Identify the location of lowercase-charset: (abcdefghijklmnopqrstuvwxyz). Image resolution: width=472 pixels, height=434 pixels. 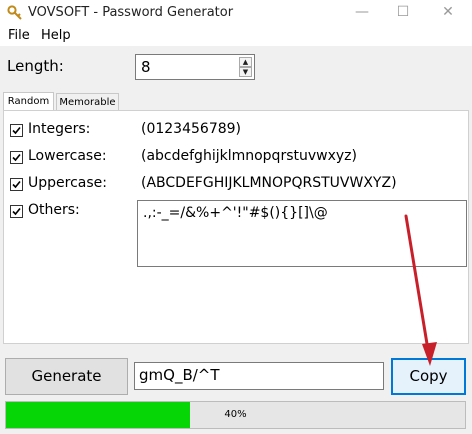
(249, 156).